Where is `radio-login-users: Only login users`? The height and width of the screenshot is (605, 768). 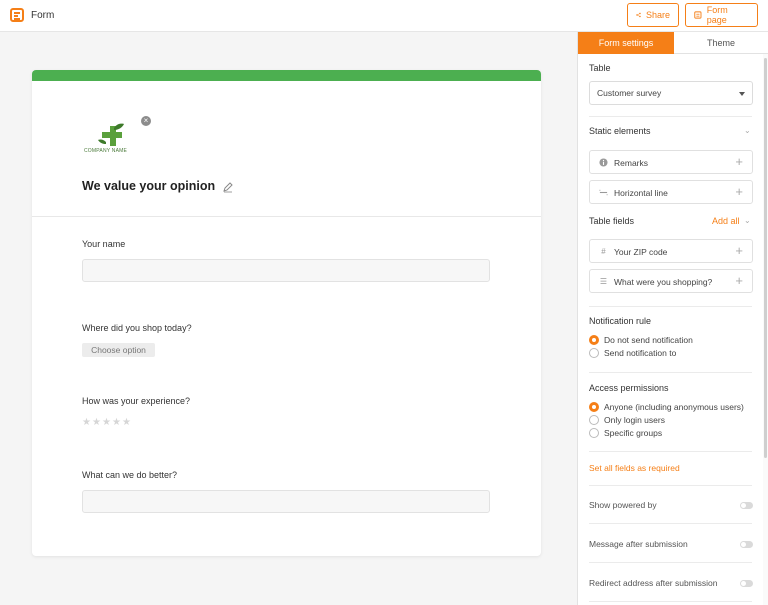 radio-login-users: Only login users is located at coordinates (627, 420).